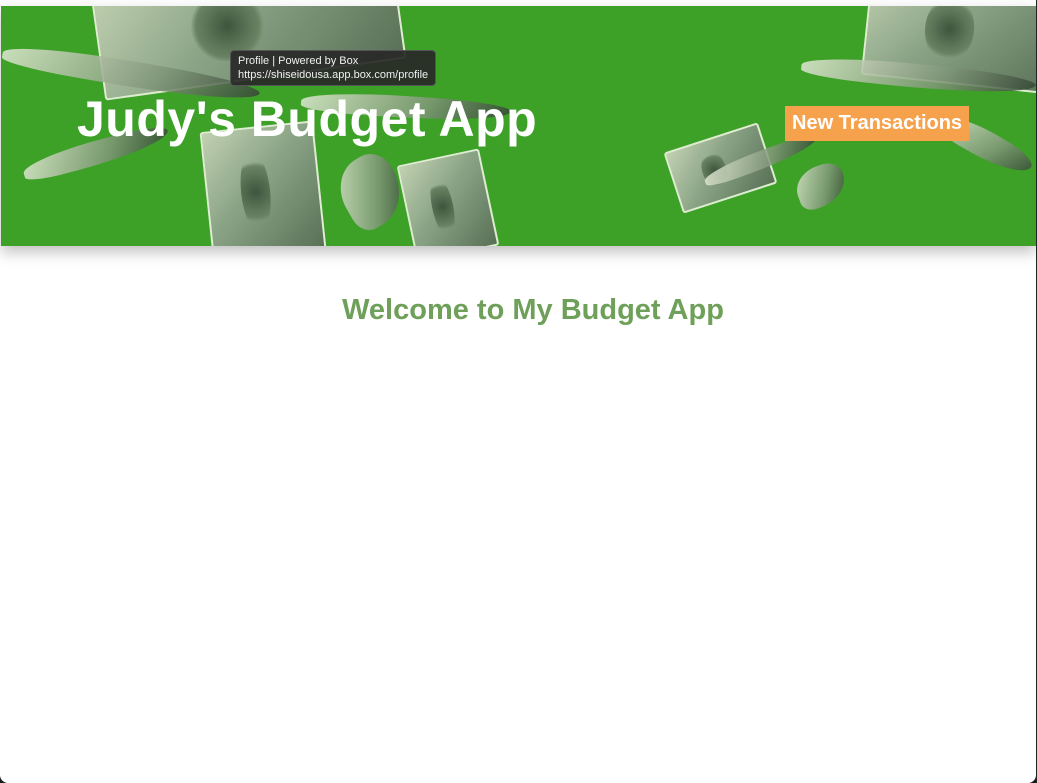  Describe the element at coordinates (333, 75) in the screenshot. I see `tooltip-url: https://shiseidousa.app.box.com/profile` at that location.